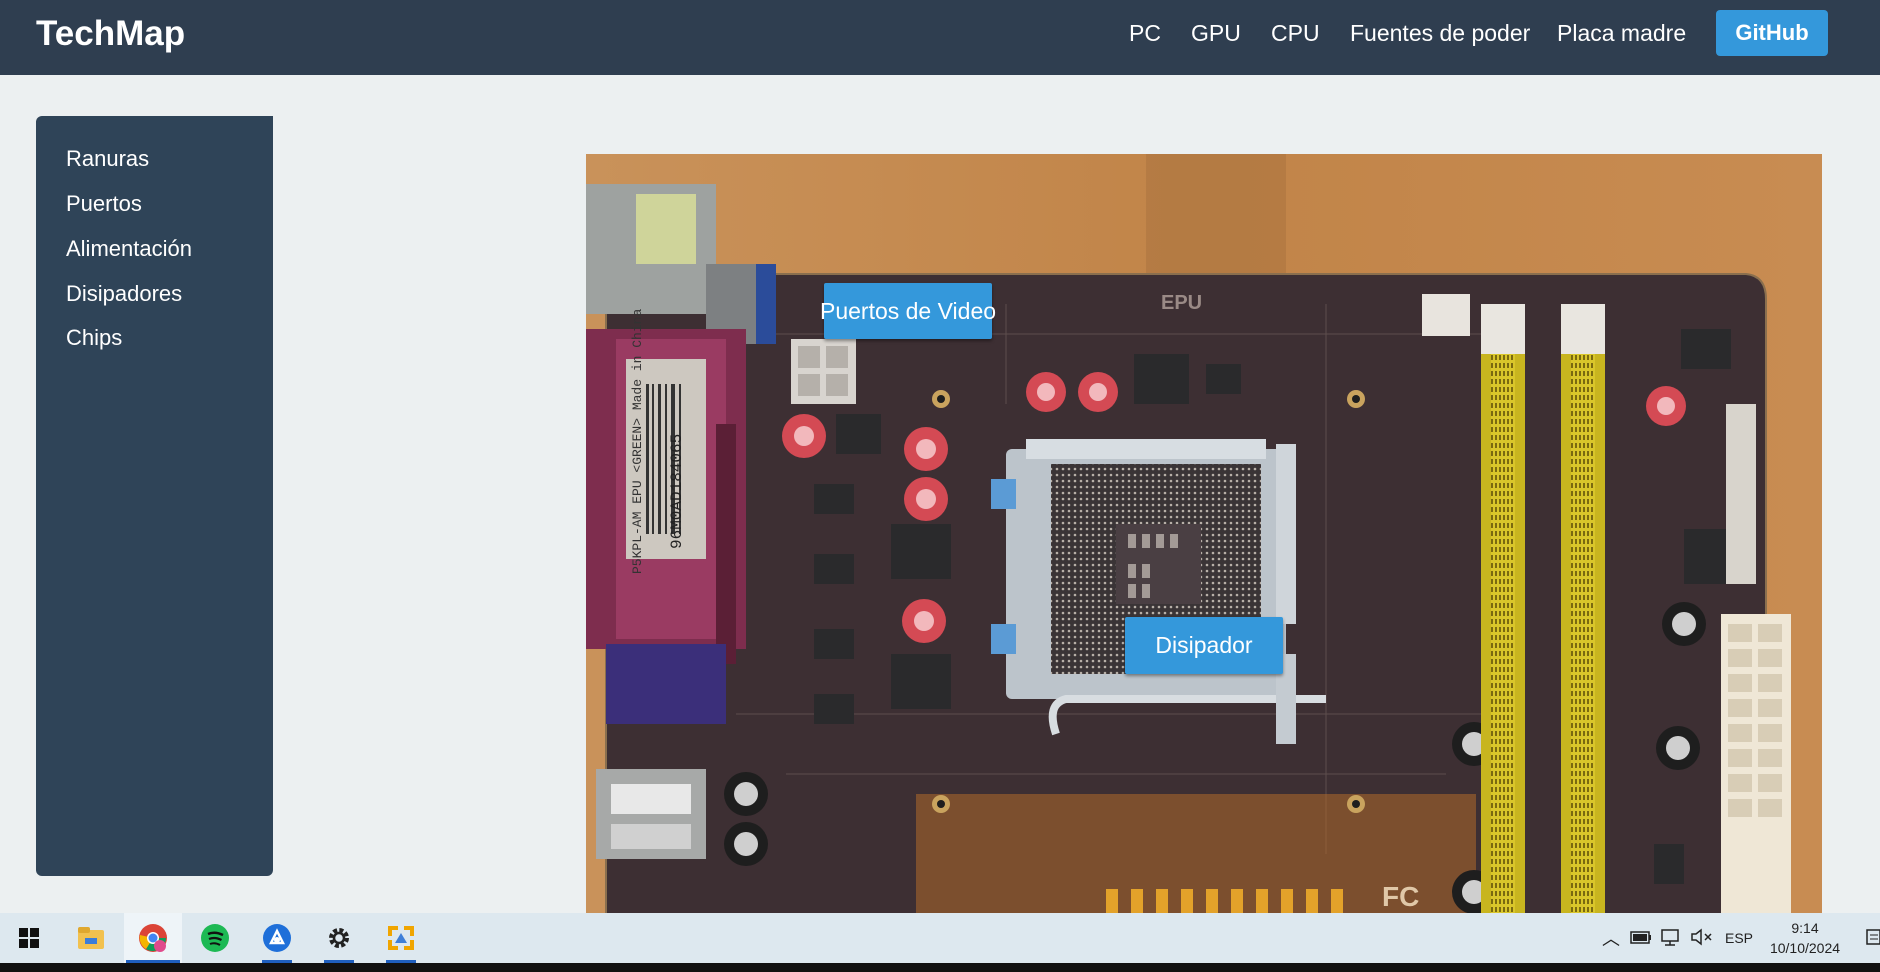 Image resolution: width=1880 pixels, height=972 pixels. What do you see at coordinates (107, 159) in the screenshot?
I see `sidebar-item-ranuras: Ranuras` at bounding box center [107, 159].